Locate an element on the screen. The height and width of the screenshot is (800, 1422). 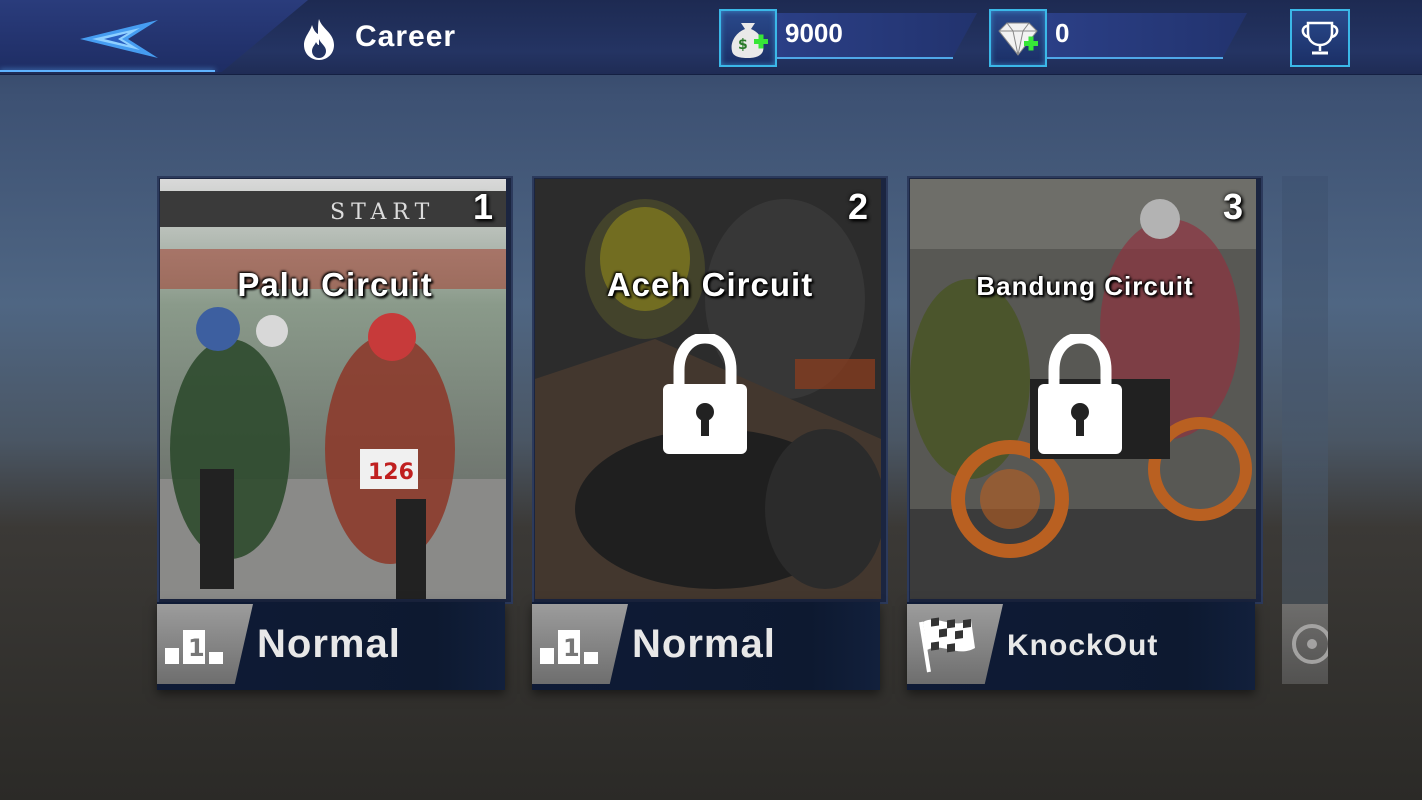
money-value: 9000 is located at coordinates (814, 33).